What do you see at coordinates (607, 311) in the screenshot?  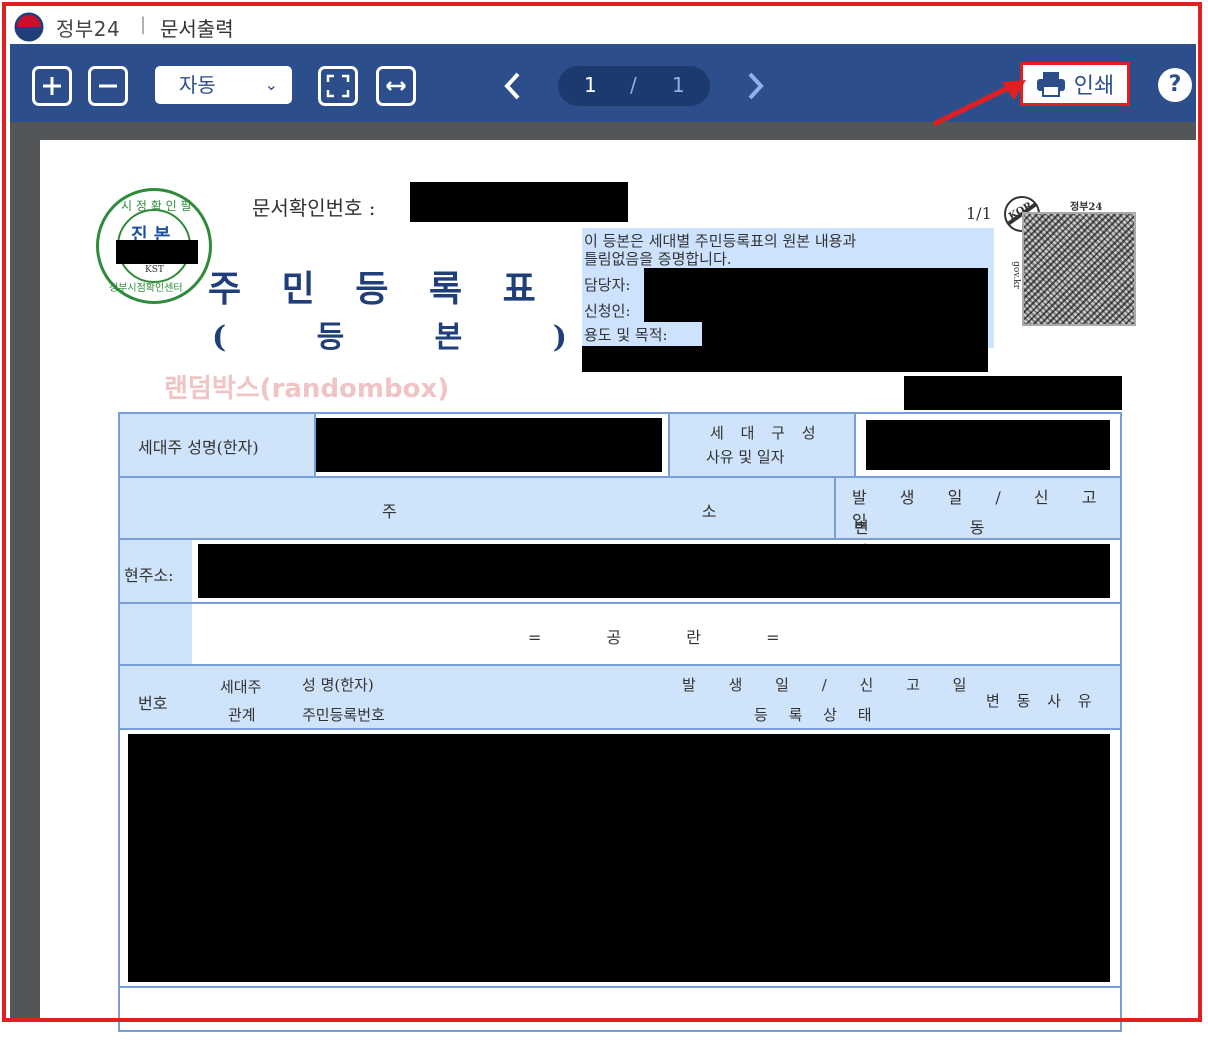 I see `applicant-label: 신청인:` at bounding box center [607, 311].